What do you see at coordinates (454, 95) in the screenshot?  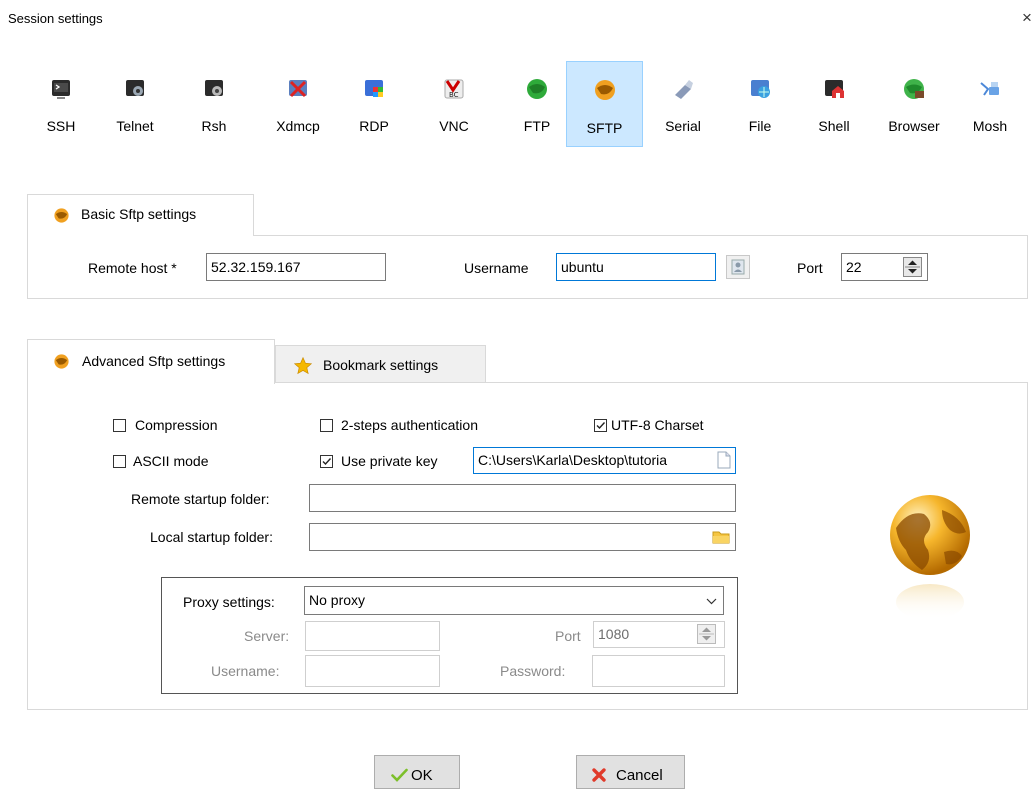 I see `svg-text: BC` at bounding box center [454, 95].